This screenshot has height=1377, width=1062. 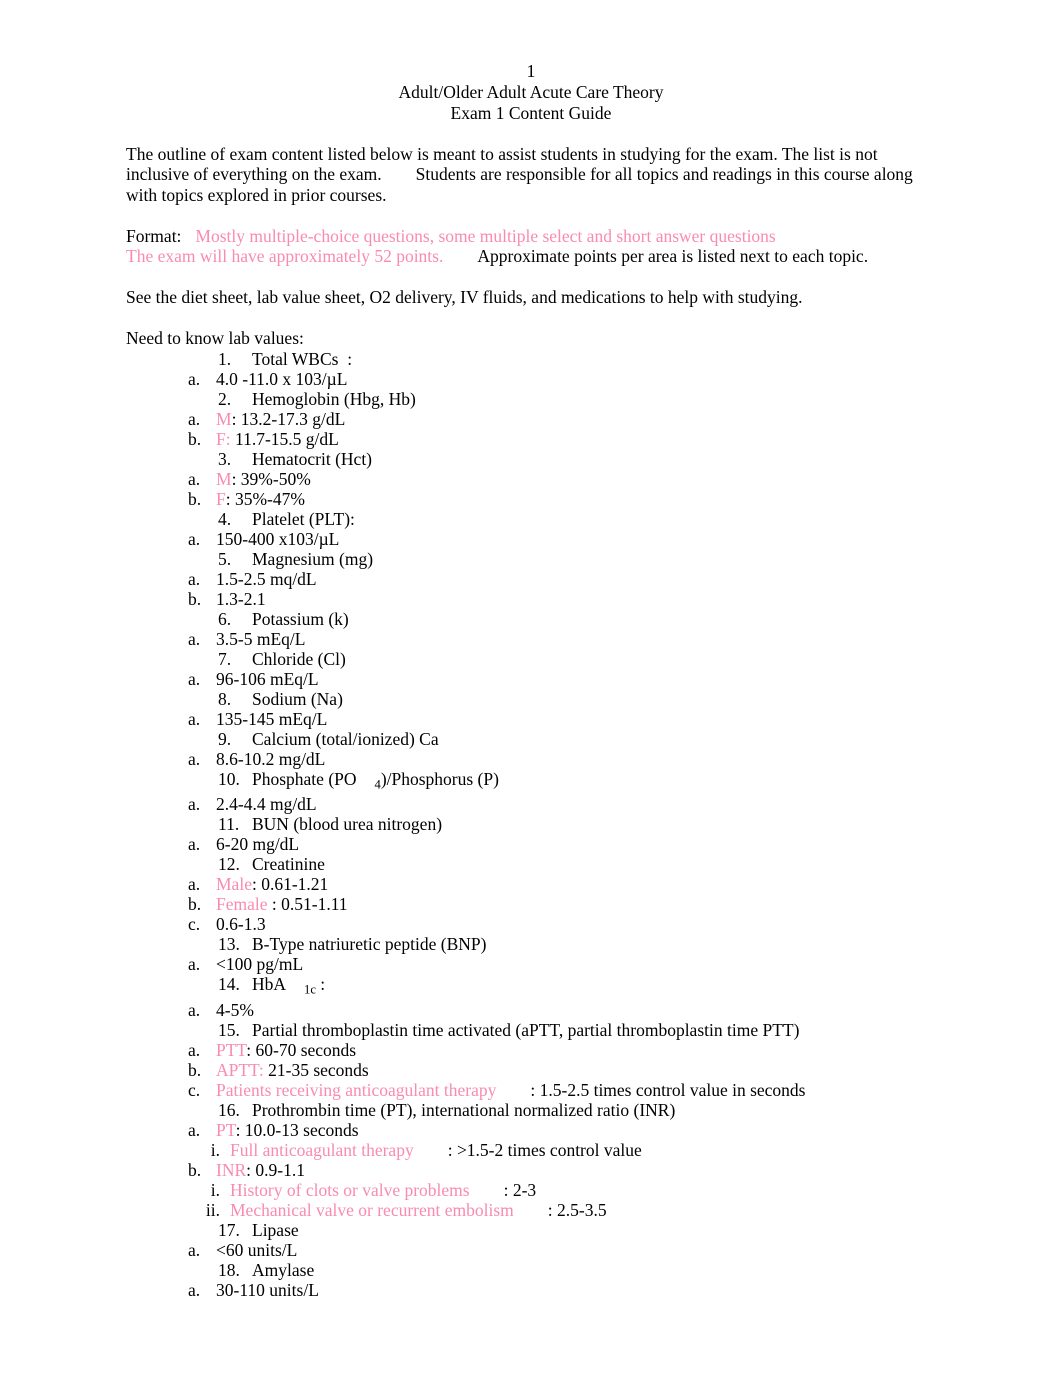 What do you see at coordinates (289, 985) in the screenshot?
I see `lab-item-text: HbA 1c :` at bounding box center [289, 985].